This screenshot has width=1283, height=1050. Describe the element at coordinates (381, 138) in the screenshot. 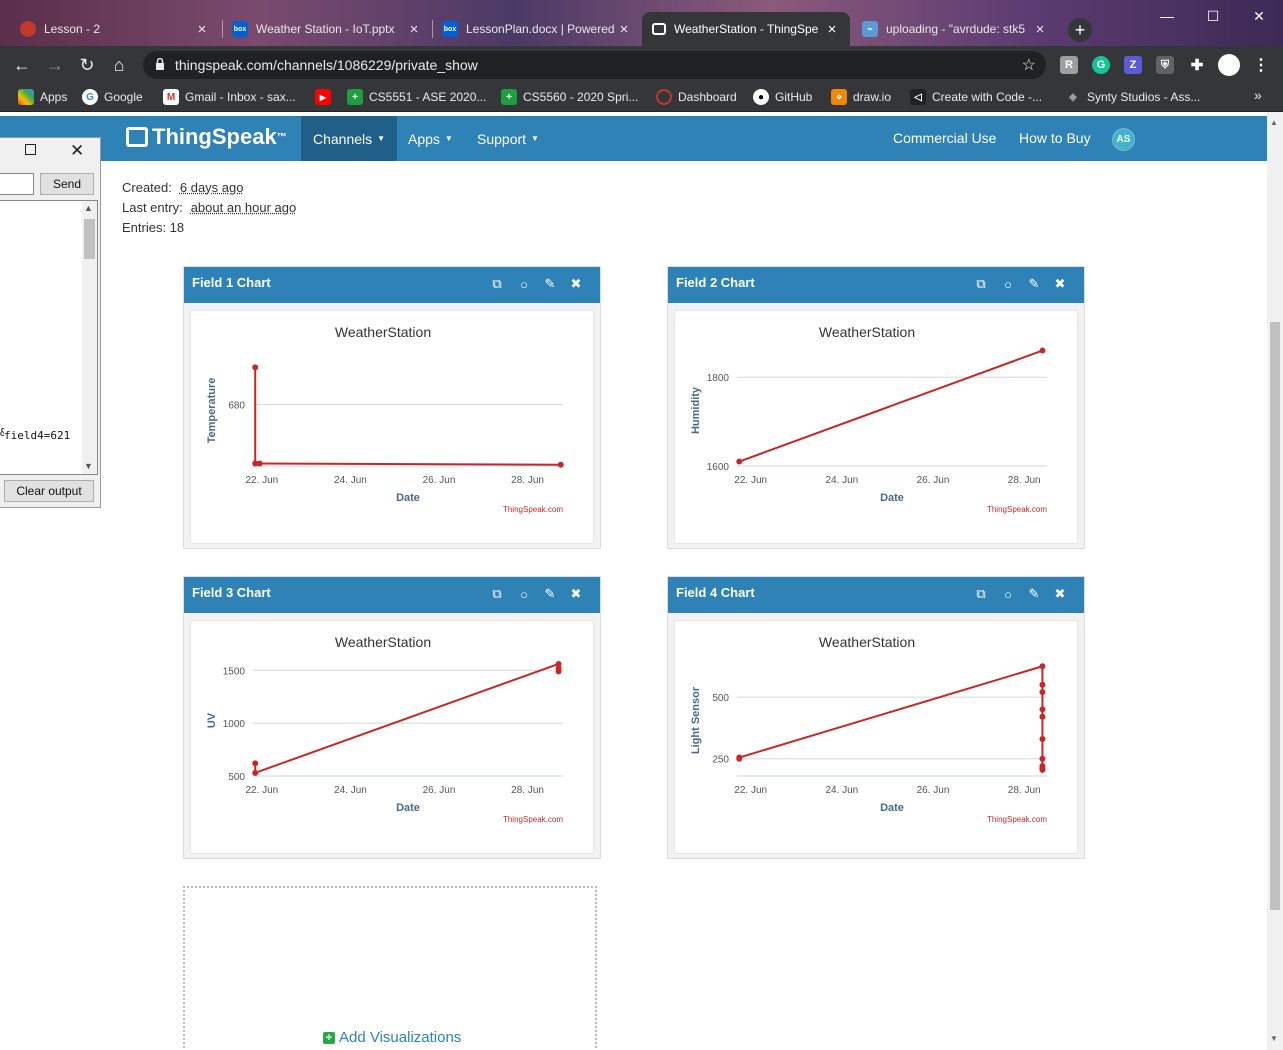

I see `caret-down-icon: ▼` at that location.